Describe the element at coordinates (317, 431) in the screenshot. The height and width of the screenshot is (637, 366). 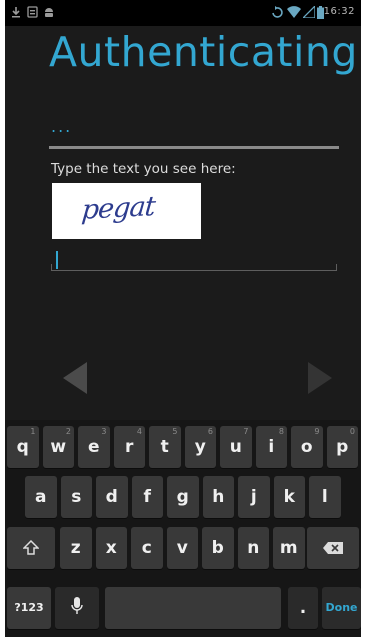
I see `key-hint: 9` at that location.